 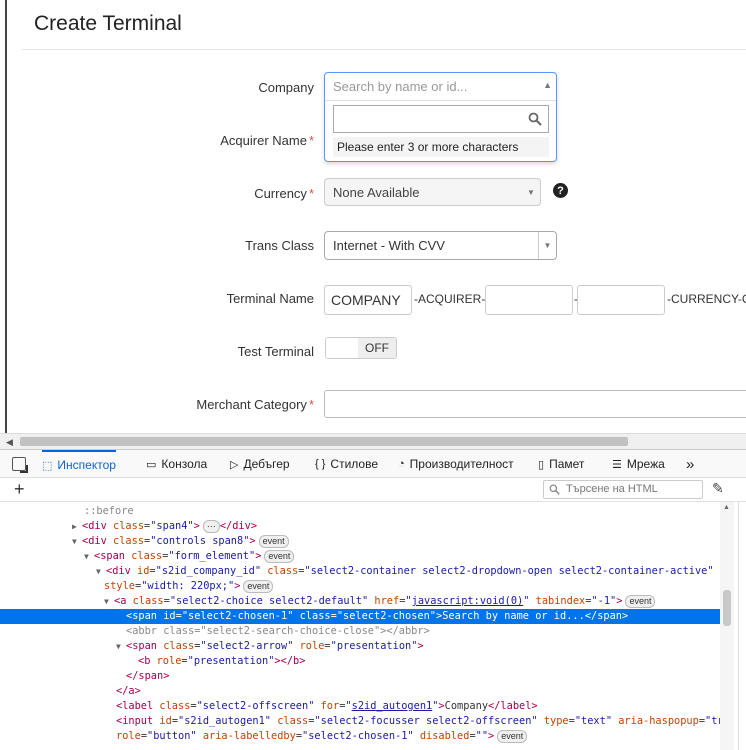 What do you see at coordinates (19, 489) in the screenshot?
I see `add-node-icon: +` at bounding box center [19, 489].